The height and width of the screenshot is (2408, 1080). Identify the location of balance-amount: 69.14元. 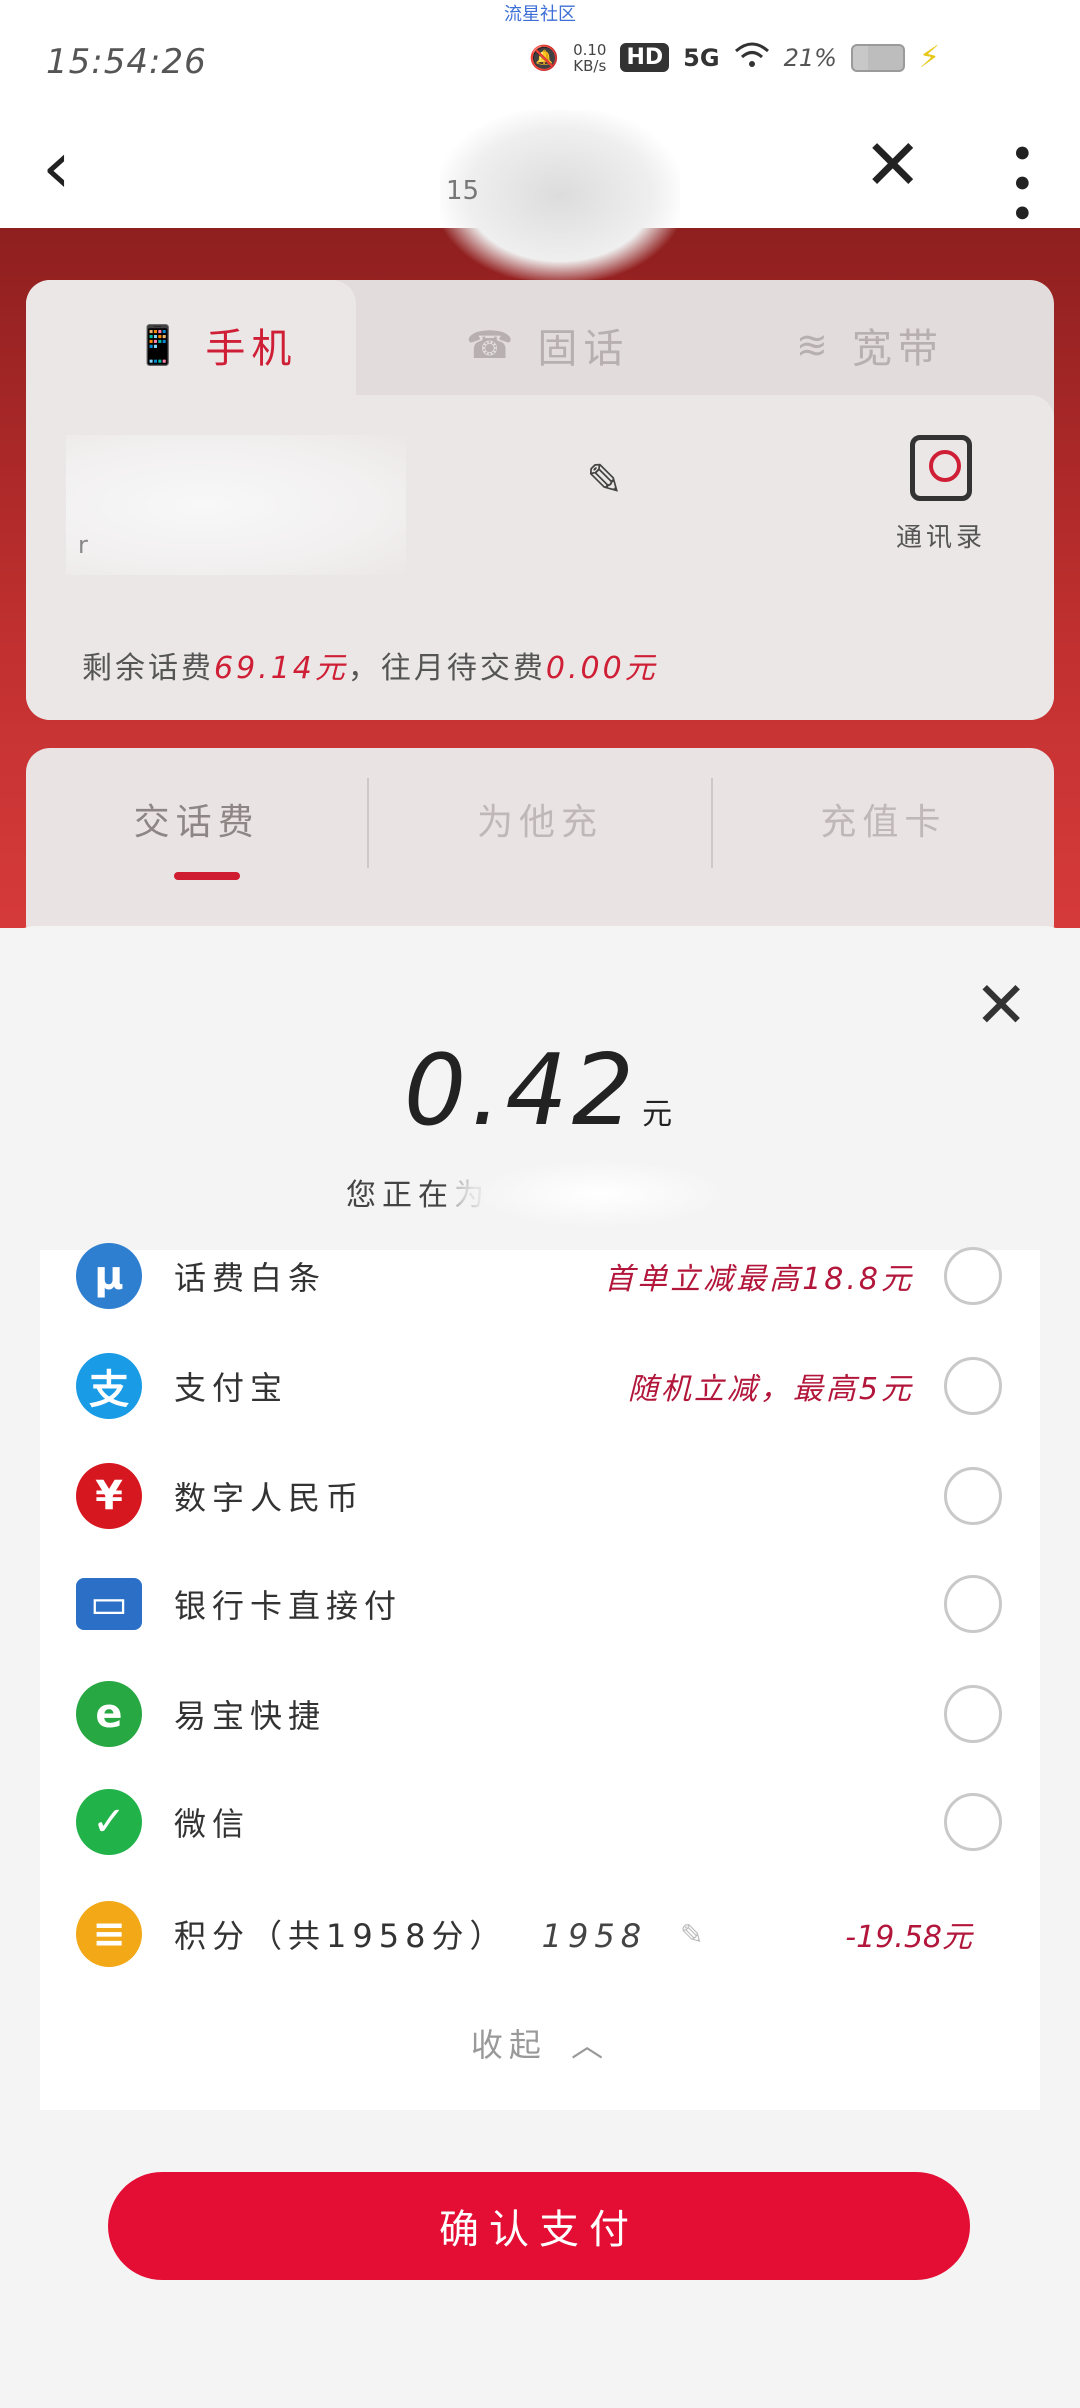
(281, 668).